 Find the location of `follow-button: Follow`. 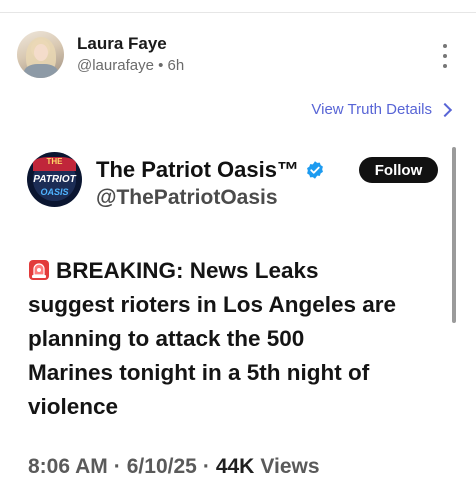

follow-button: Follow is located at coordinates (398, 170).